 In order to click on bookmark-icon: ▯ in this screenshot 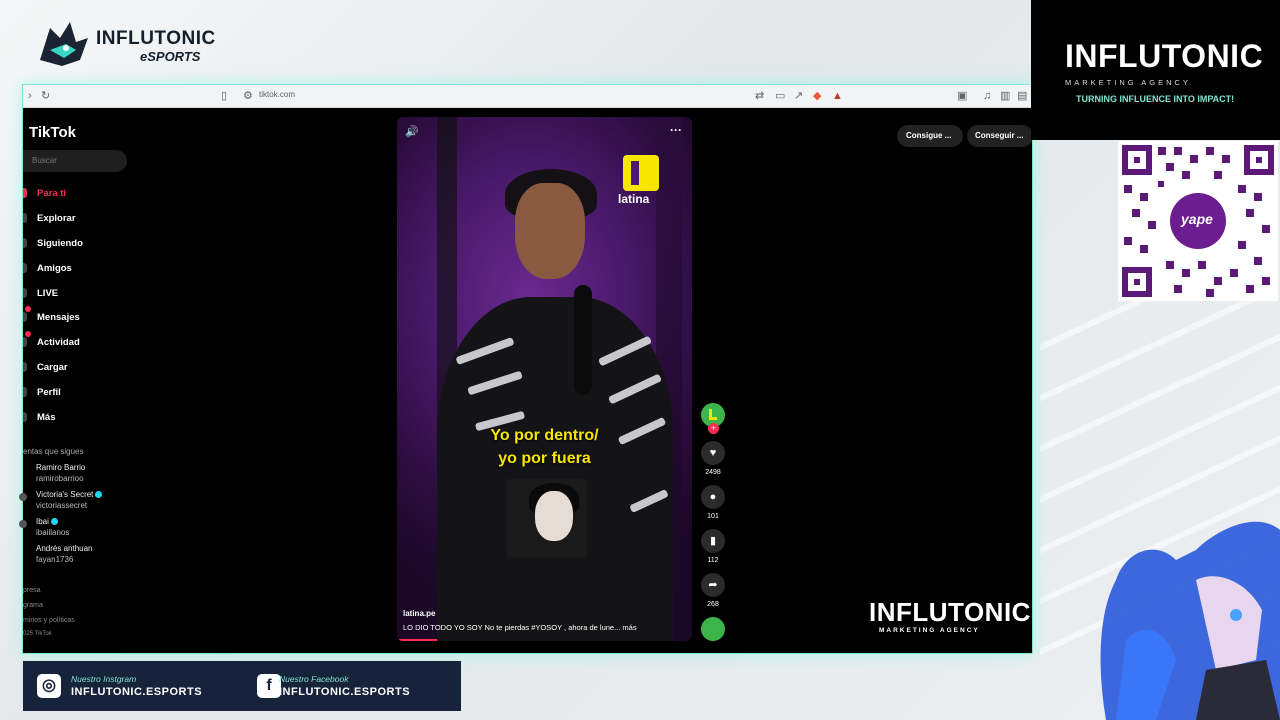, I will do `click(224, 96)`.